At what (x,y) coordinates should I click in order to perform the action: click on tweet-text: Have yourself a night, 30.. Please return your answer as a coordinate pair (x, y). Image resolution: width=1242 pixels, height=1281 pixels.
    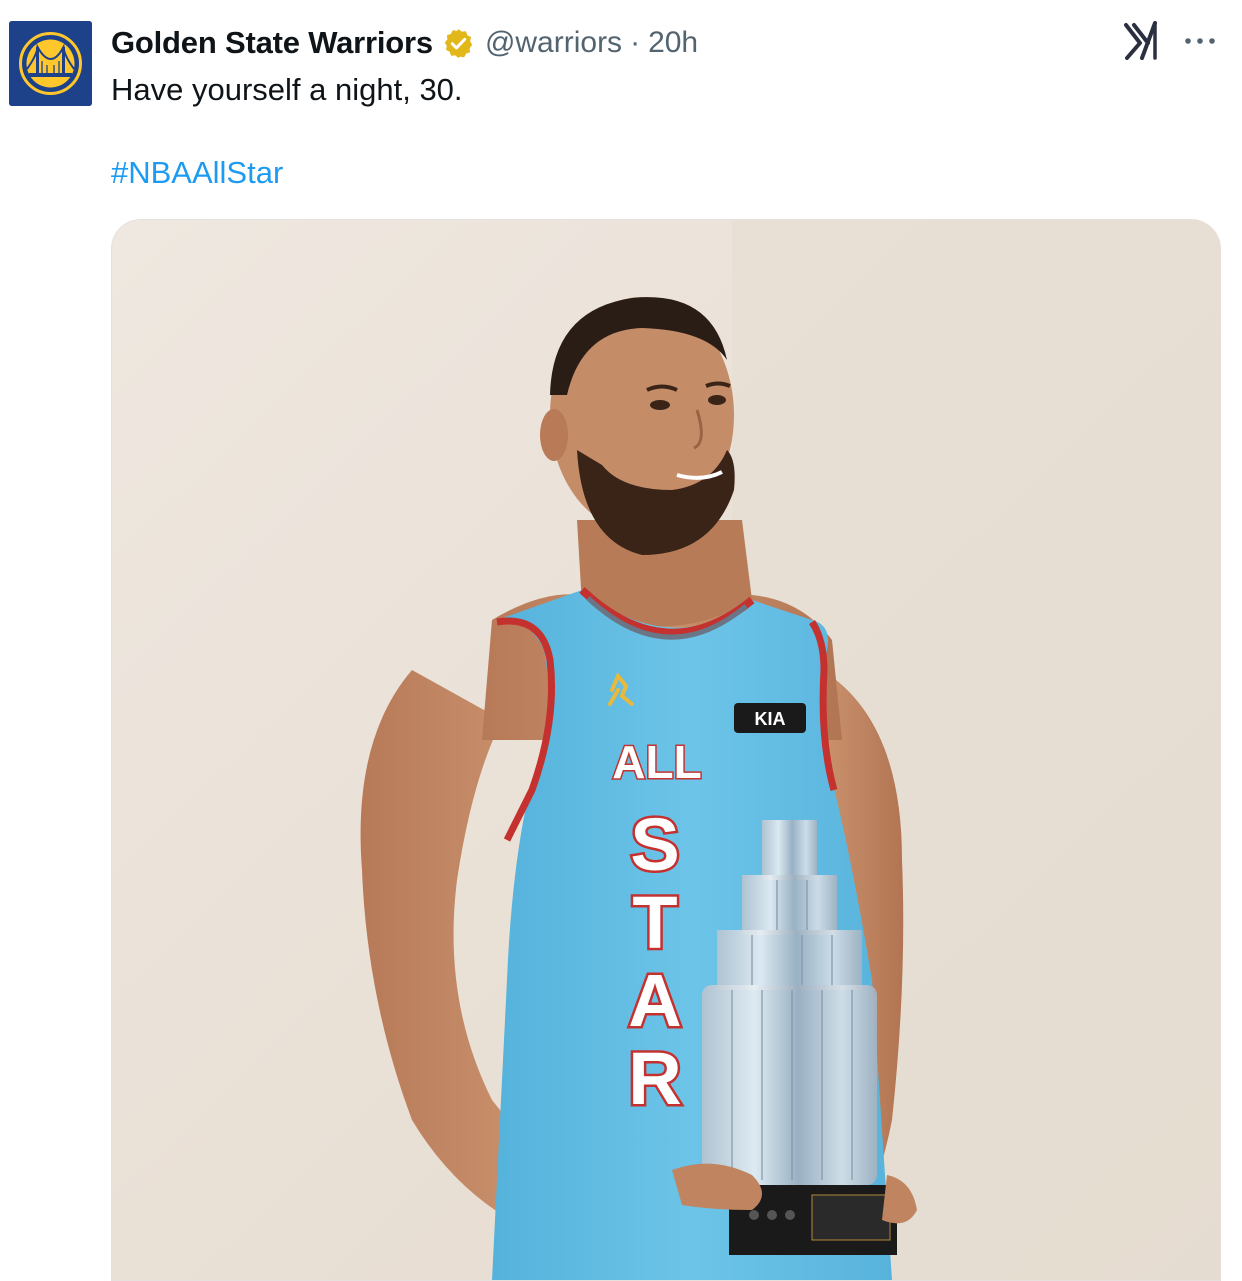
    Looking at the image, I should click on (287, 89).